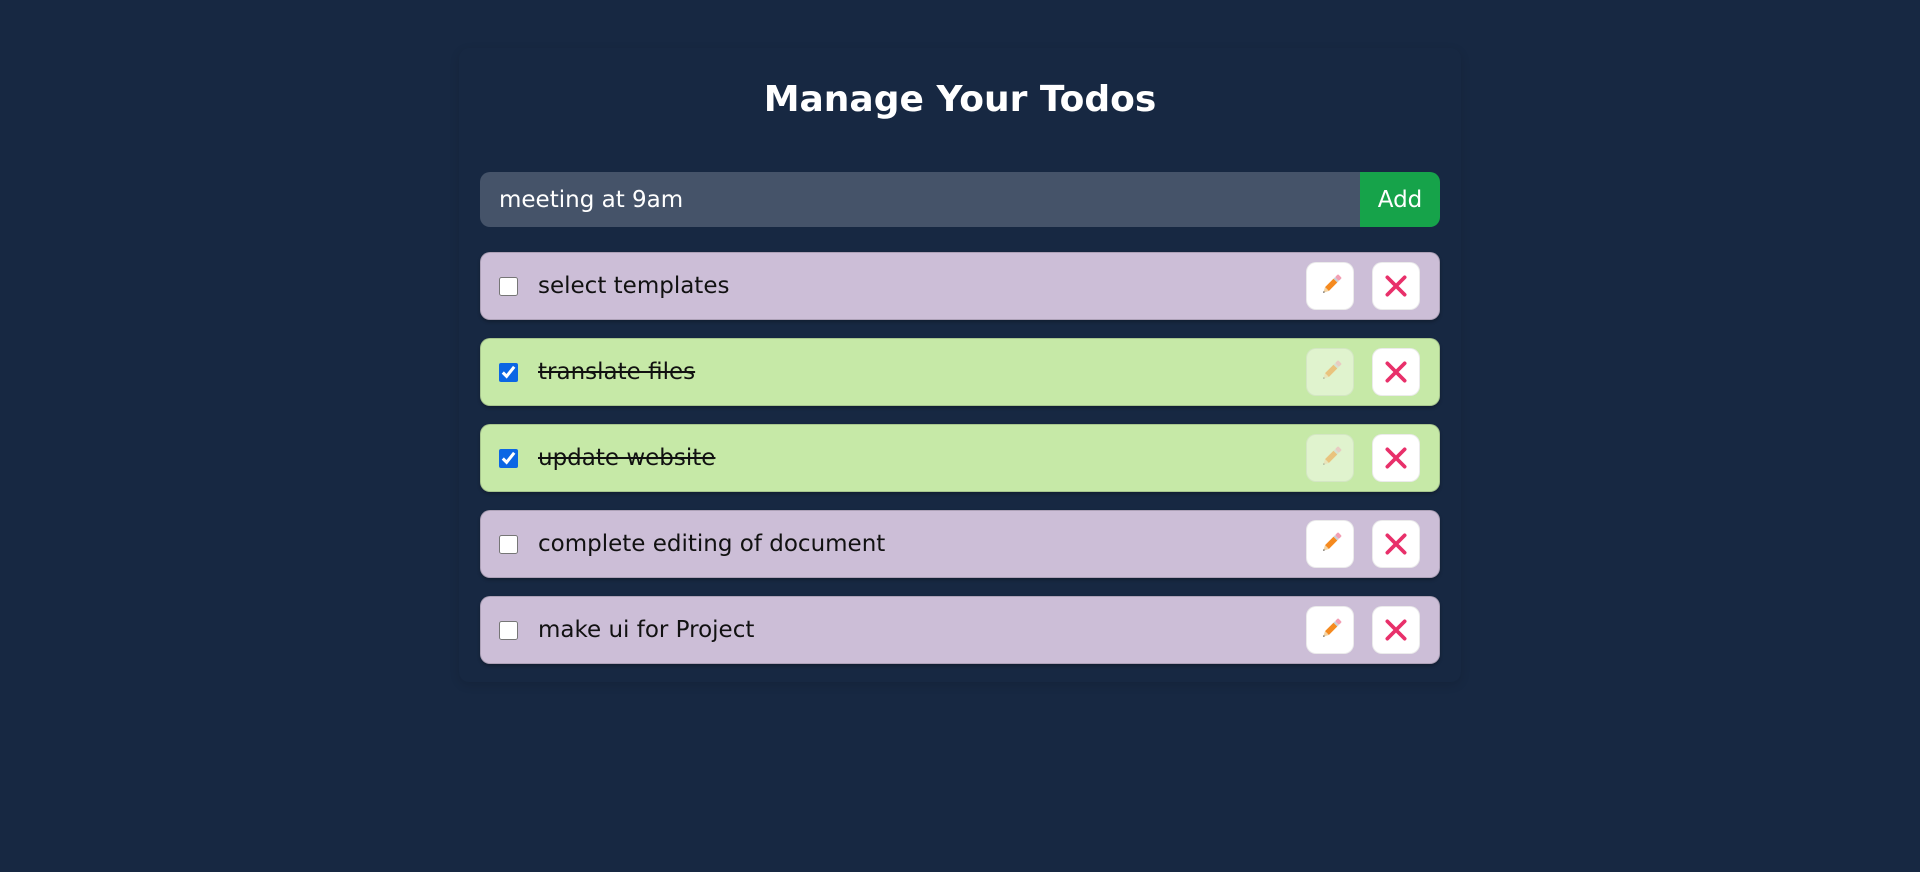 This screenshot has width=1920, height=872. What do you see at coordinates (627, 458) in the screenshot?
I see `todo-text: update website` at bounding box center [627, 458].